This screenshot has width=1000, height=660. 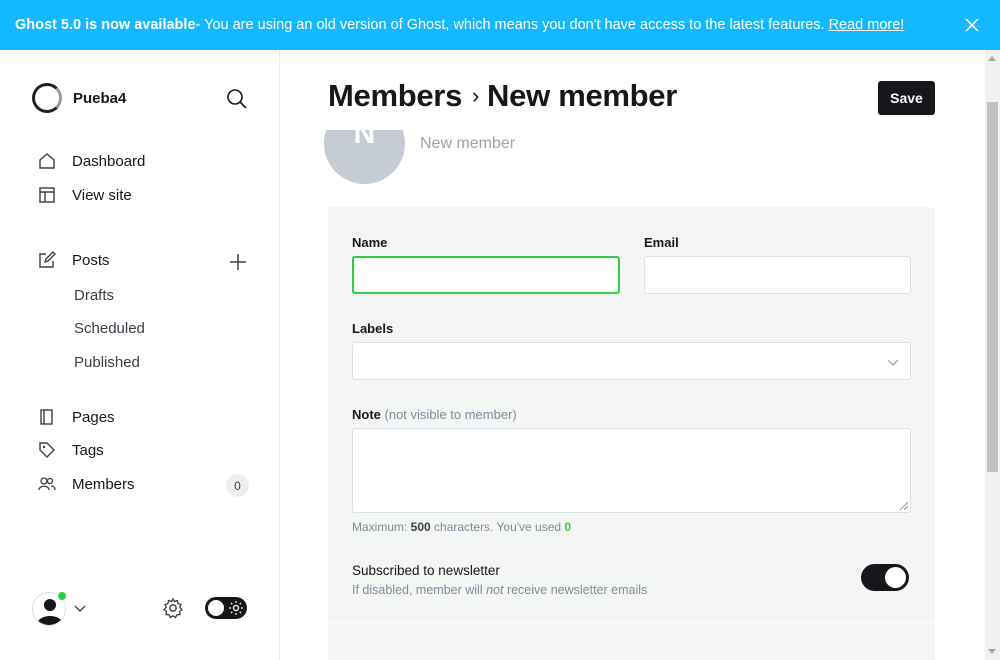 I want to click on banner-headline: Ghost 5.0 is now available, so click(x=105, y=25).